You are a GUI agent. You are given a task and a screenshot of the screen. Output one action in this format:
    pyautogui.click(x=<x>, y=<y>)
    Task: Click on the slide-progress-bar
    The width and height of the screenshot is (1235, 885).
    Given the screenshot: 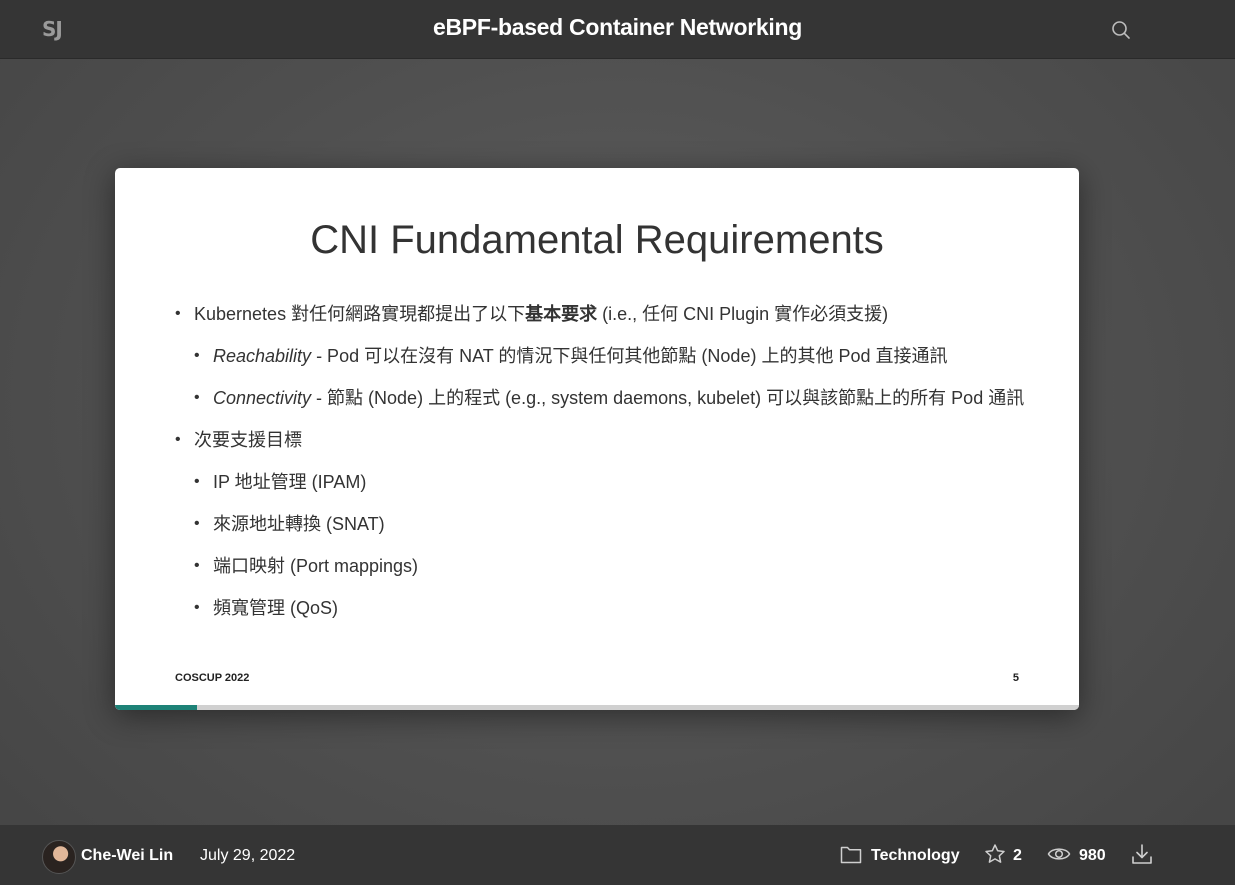 What is the action you would take?
    pyautogui.click(x=597, y=707)
    